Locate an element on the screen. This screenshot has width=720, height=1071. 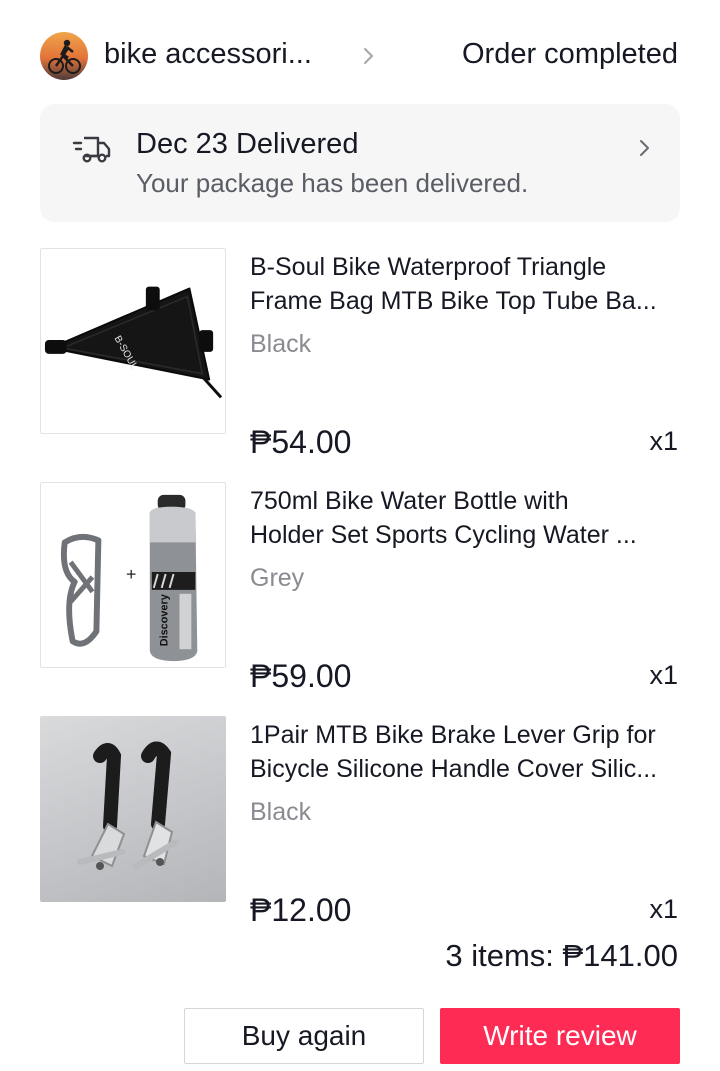
product-image-frame-bag: B-SOUL is located at coordinates (133, 341).